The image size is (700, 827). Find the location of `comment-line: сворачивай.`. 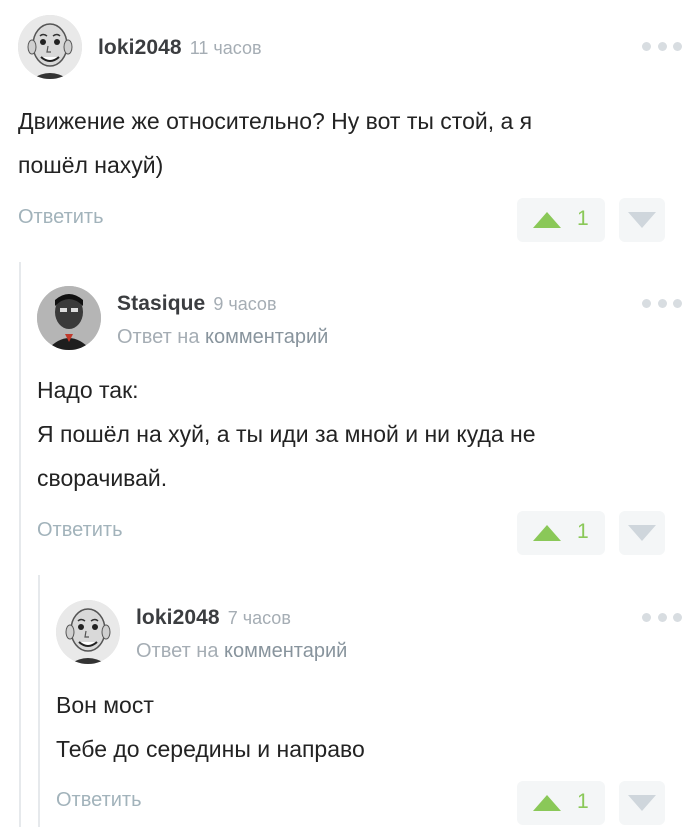

comment-line: сворачивай. is located at coordinates (102, 478).